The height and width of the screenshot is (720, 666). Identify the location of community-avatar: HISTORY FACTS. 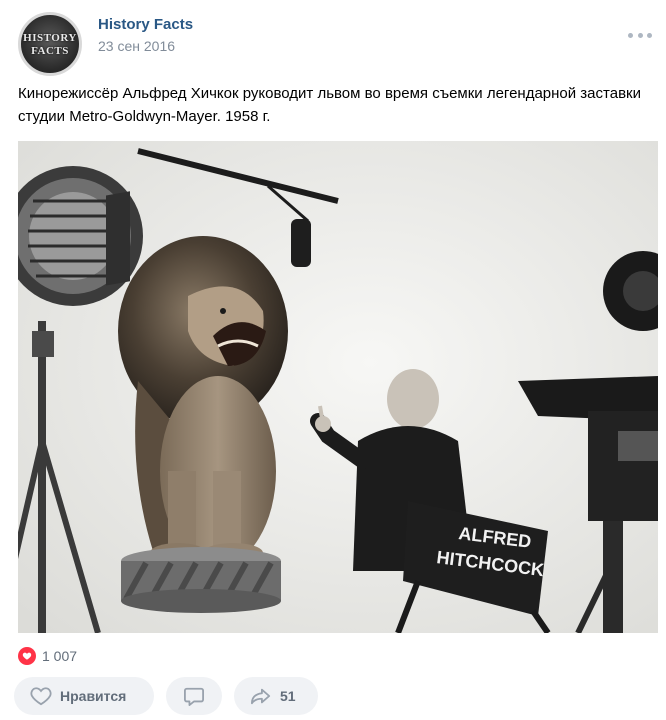
(50, 44).